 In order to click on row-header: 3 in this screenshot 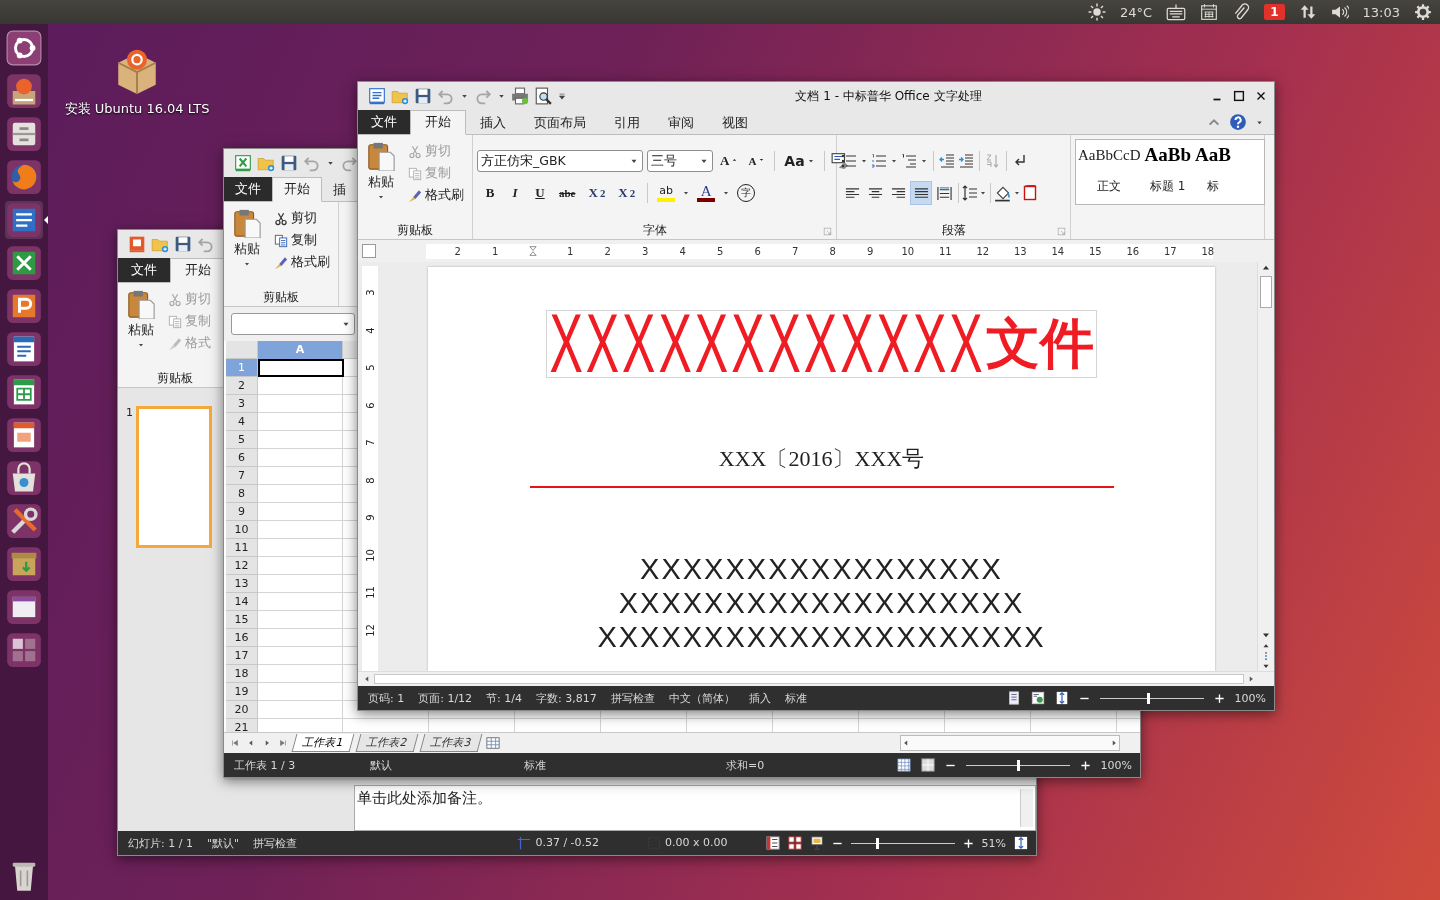, I will do `click(242, 404)`.